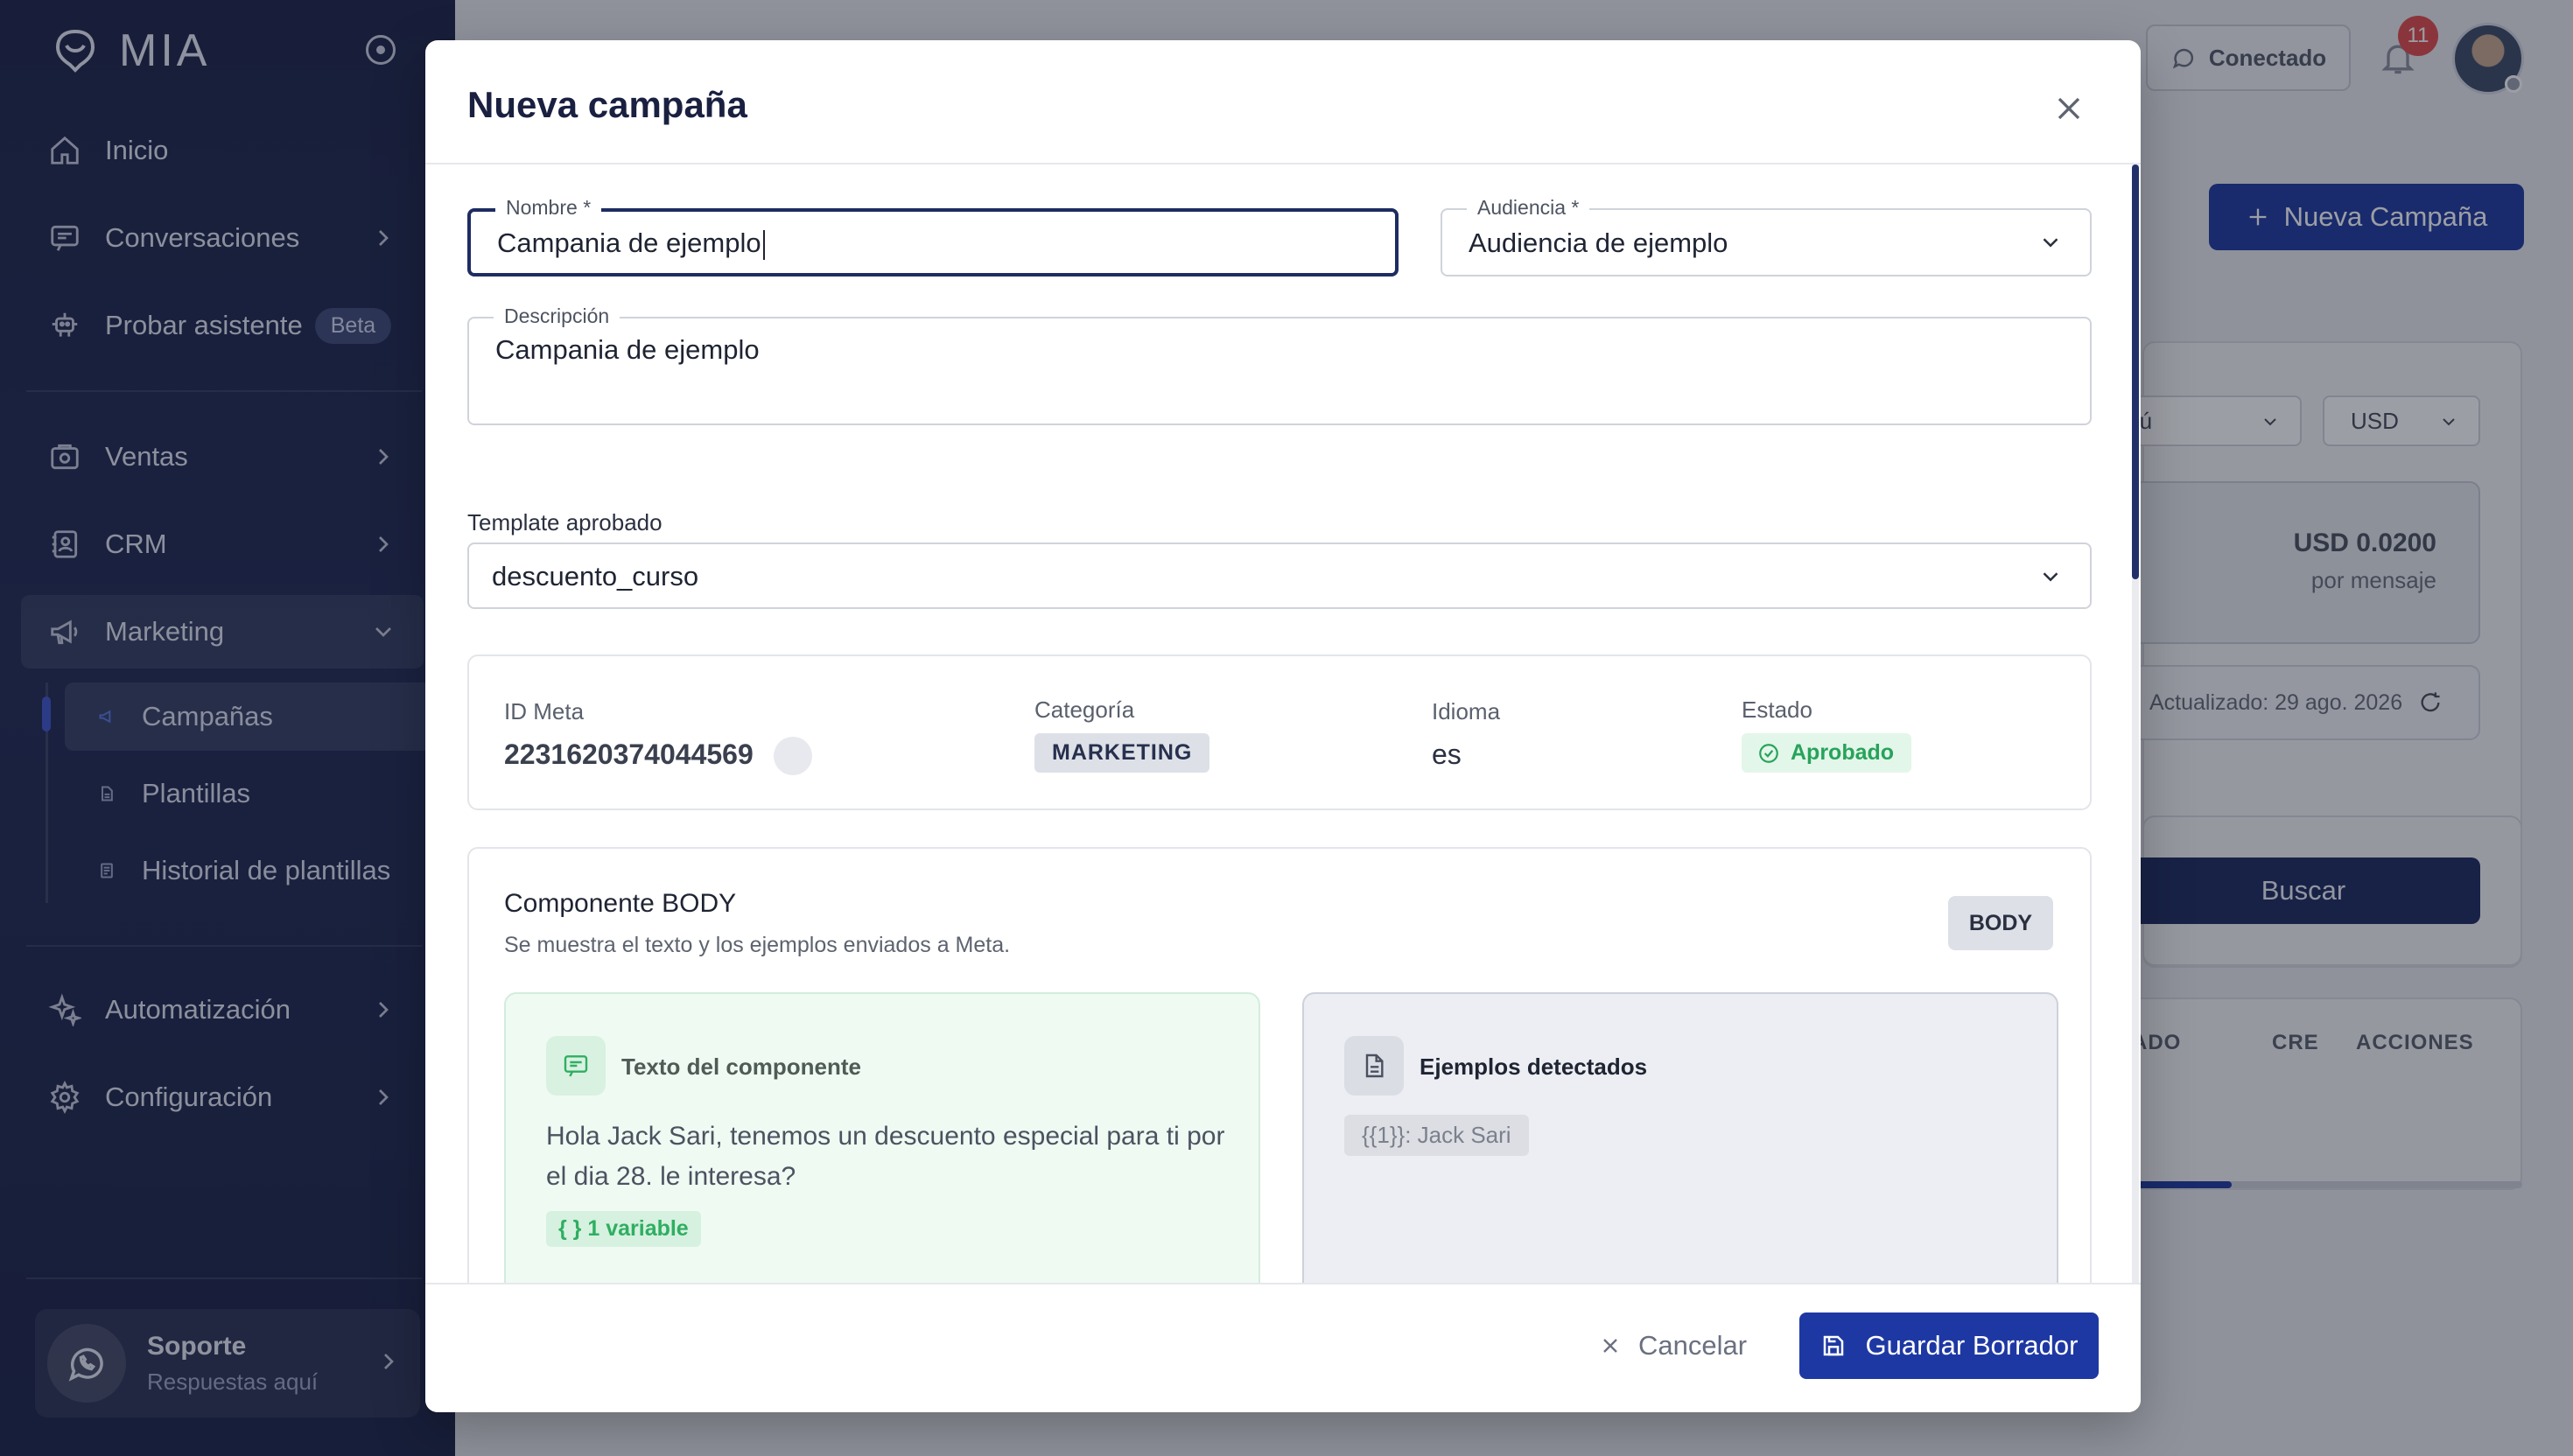  I want to click on field-label: Descripción, so click(557, 316).